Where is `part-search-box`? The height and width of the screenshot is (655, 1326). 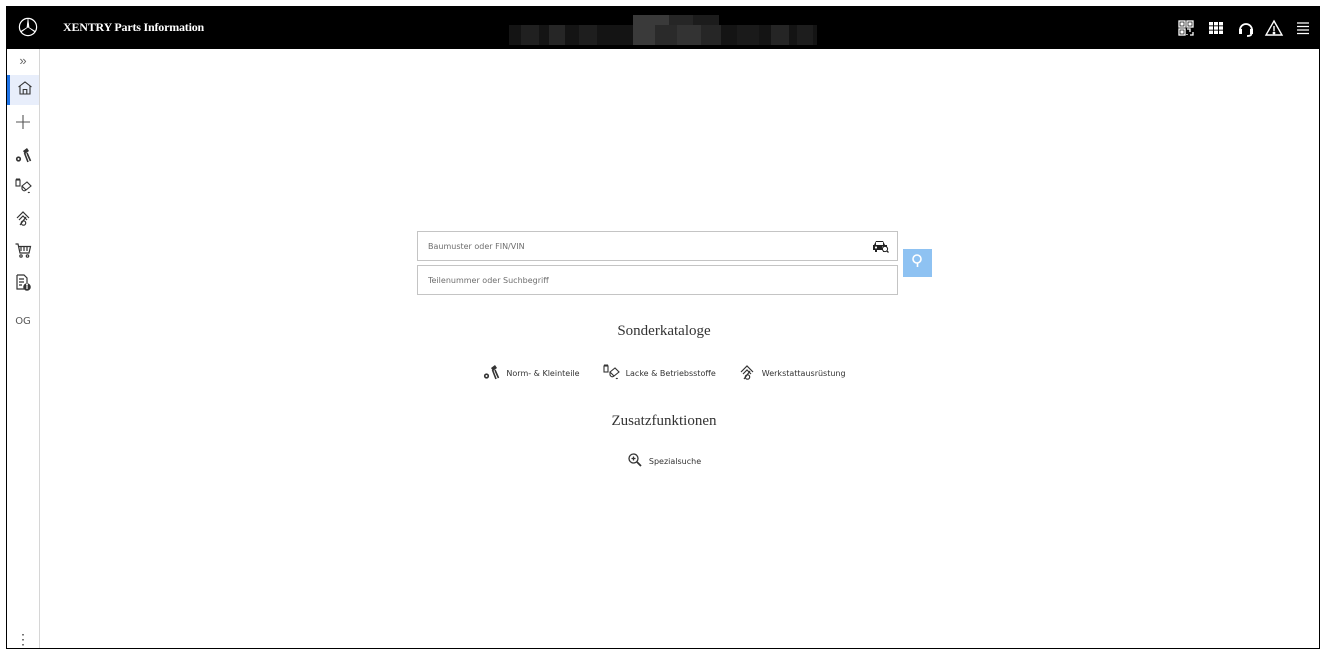
part-search-box is located at coordinates (657, 280).